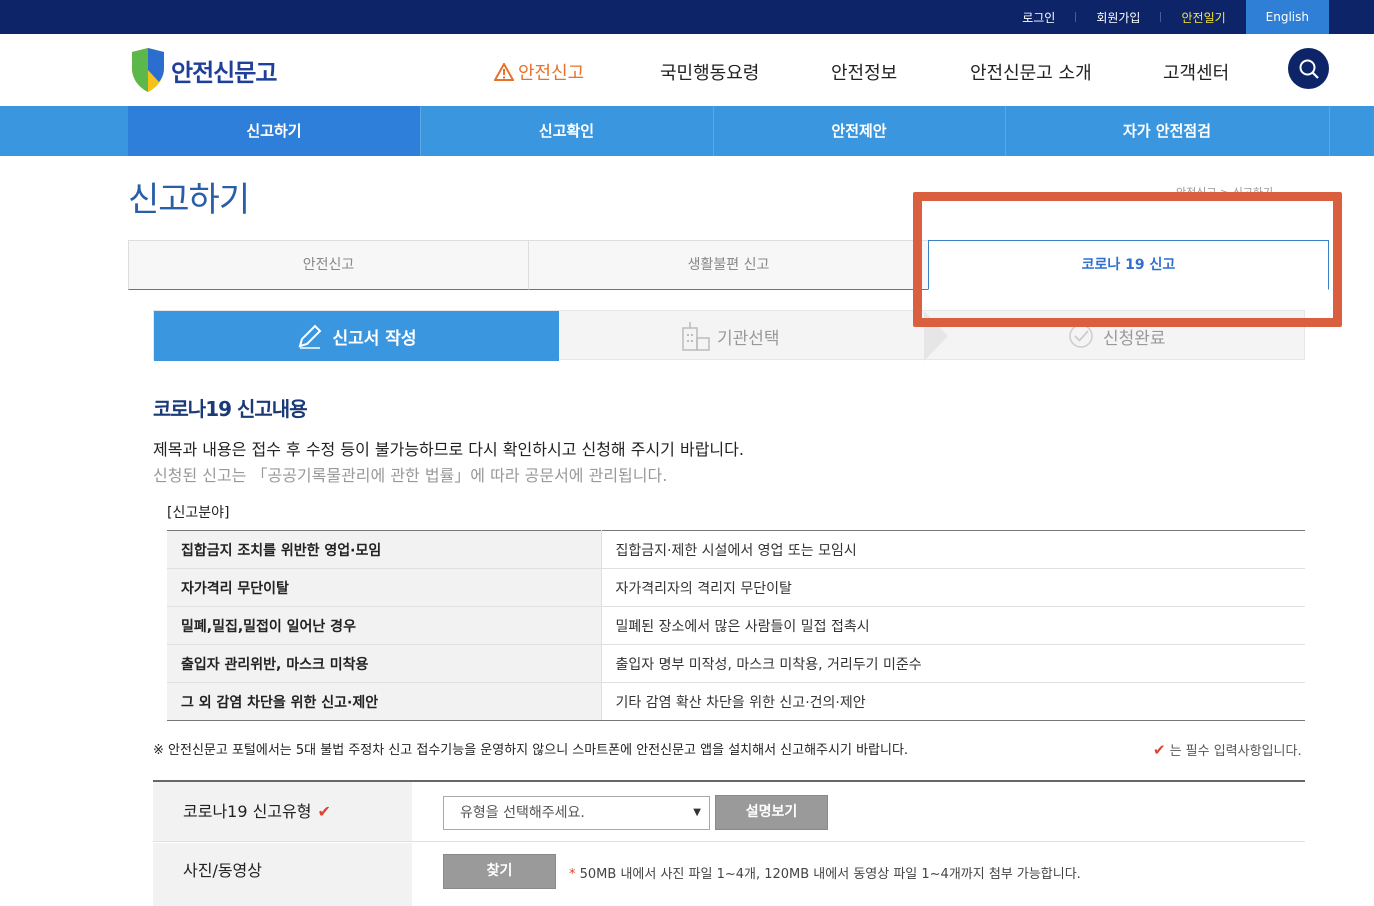 Image resolution: width=1374 pixels, height=906 pixels. I want to click on field-description: 기타 감염 확산 차단을 위한 신고·건의·제안, so click(953, 701).